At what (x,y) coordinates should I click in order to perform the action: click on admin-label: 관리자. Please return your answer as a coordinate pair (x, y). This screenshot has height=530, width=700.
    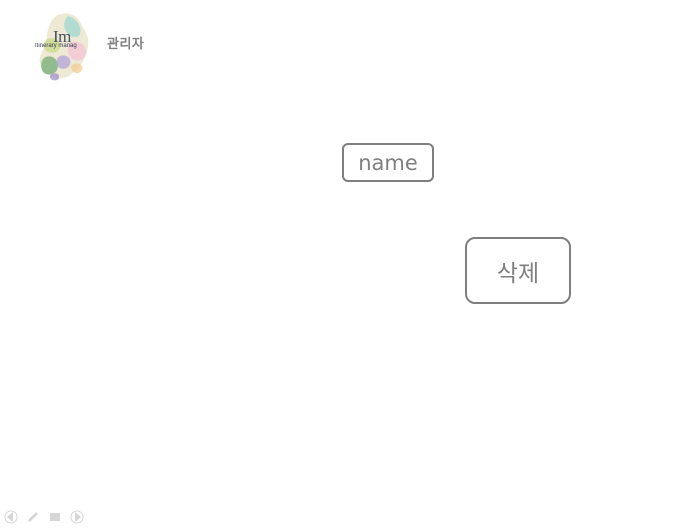
    Looking at the image, I should click on (126, 44).